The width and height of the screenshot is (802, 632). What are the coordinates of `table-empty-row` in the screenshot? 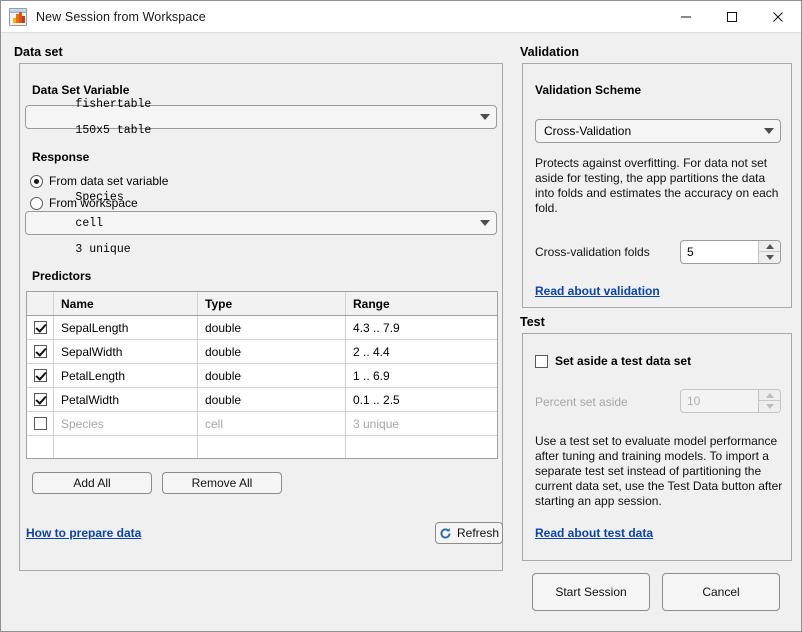 It's located at (262, 447).